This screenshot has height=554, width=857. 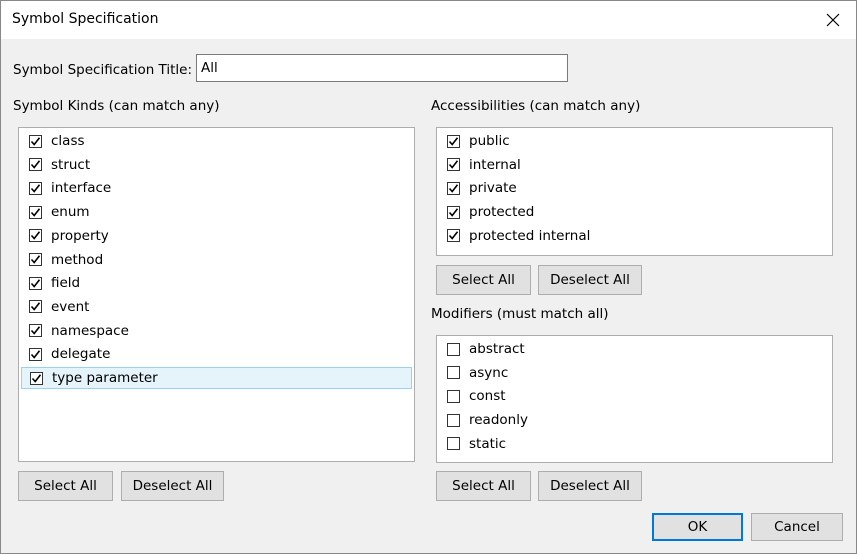 What do you see at coordinates (489, 372) in the screenshot?
I see `list-item-label: async` at bounding box center [489, 372].